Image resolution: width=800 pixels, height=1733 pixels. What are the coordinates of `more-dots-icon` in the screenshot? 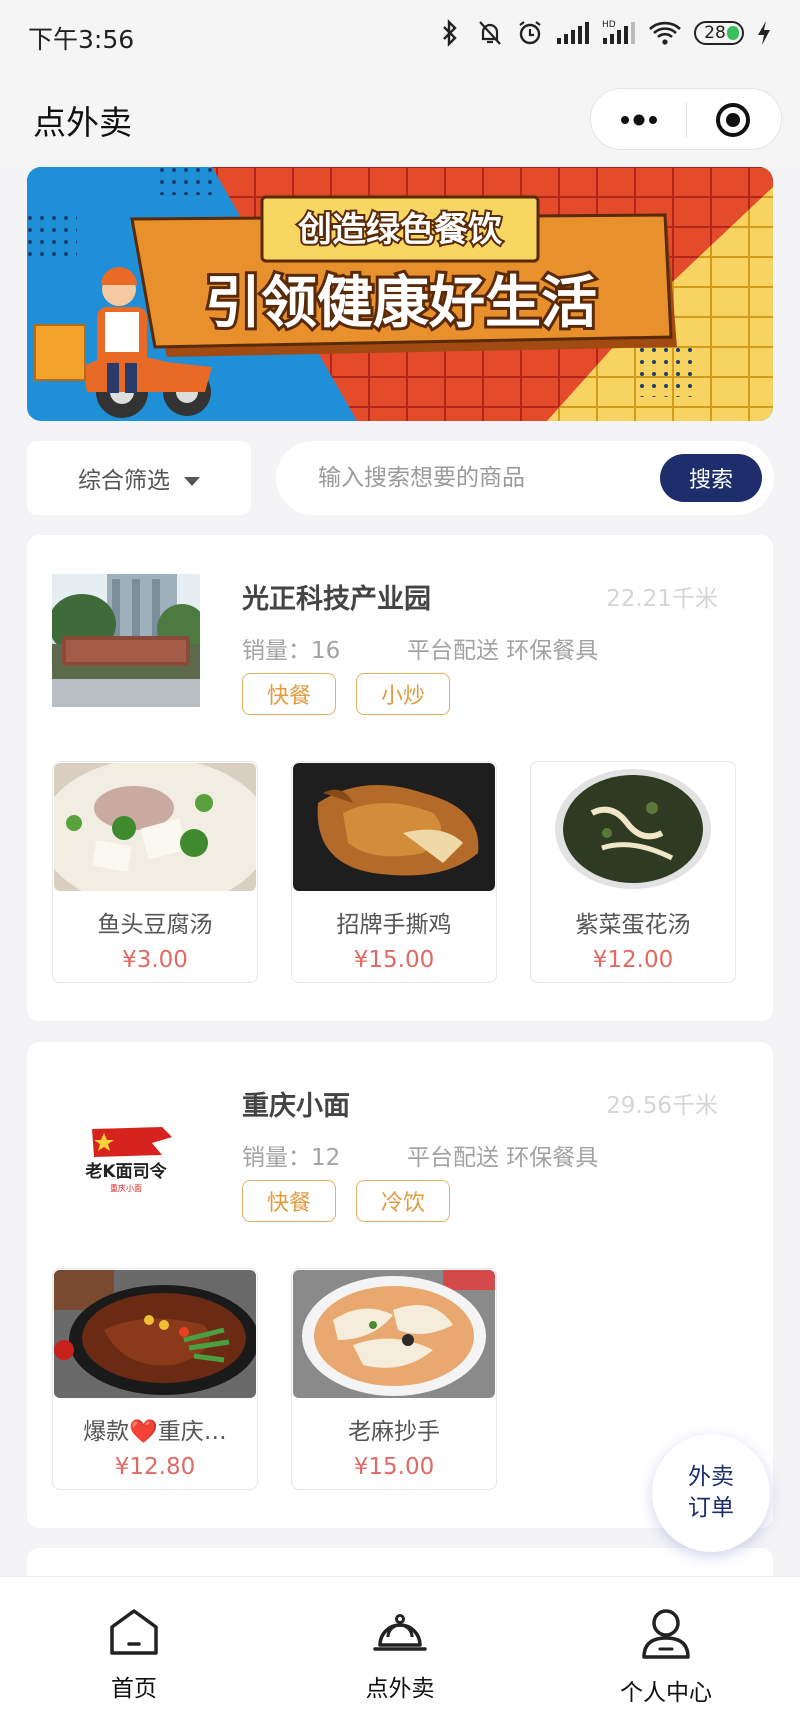 It's located at (638, 120).